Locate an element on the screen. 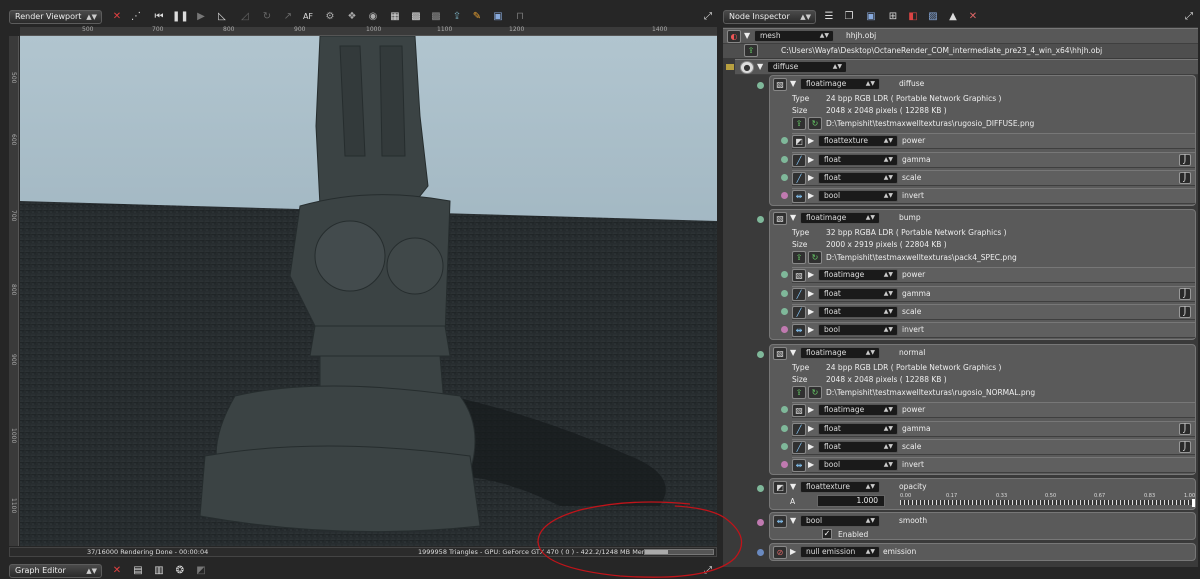  image-icon: ▣ is located at coordinates (498, 17).